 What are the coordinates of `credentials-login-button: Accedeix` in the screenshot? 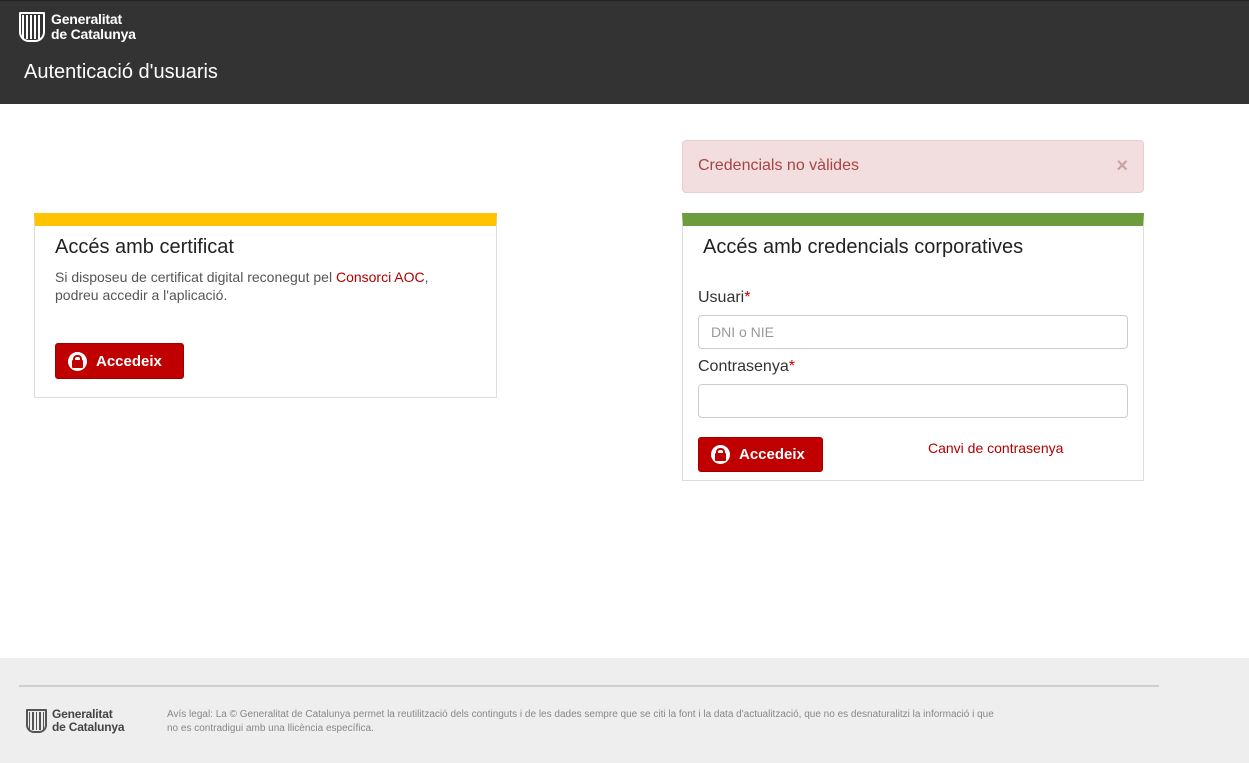 It's located at (760, 454).